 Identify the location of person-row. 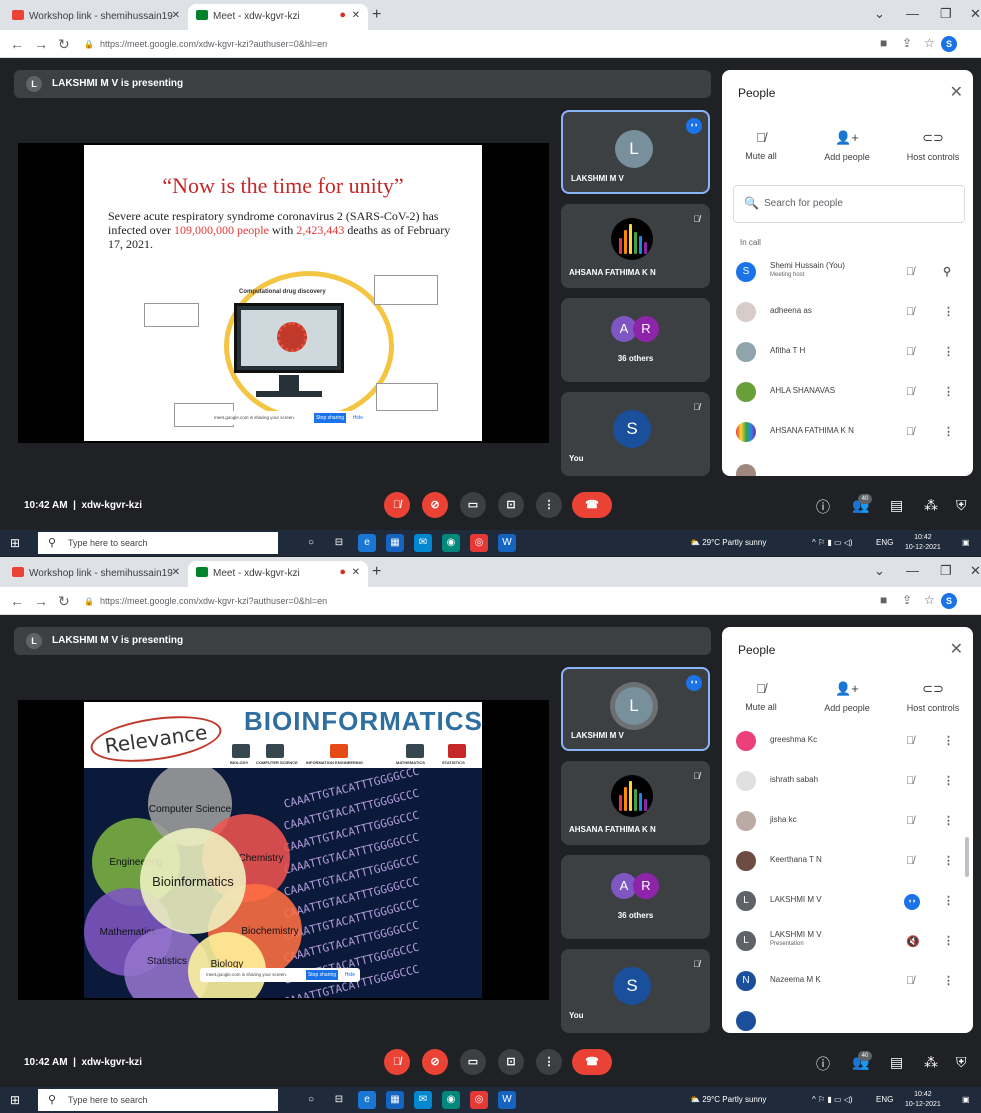
(847, 467).